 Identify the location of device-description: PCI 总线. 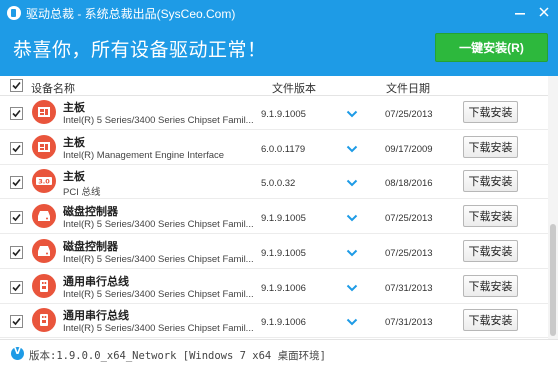
(82, 192).